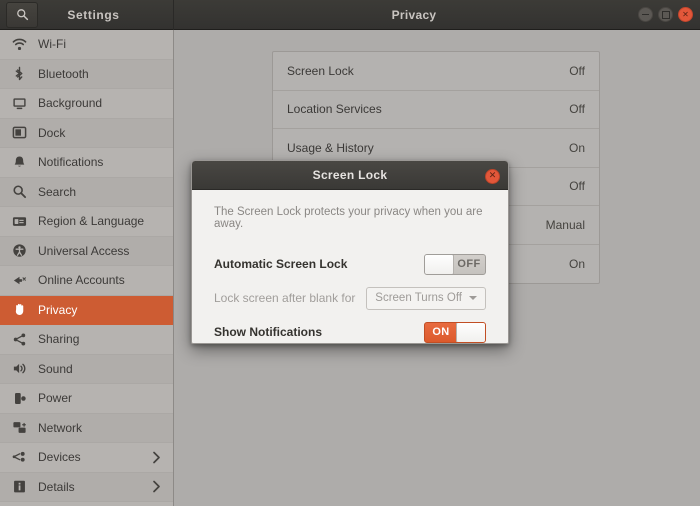  What do you see at coordinates (86, 399) in the screenshot?
I see `sidebar-item-power: Power` at bounding box center [86, 399].